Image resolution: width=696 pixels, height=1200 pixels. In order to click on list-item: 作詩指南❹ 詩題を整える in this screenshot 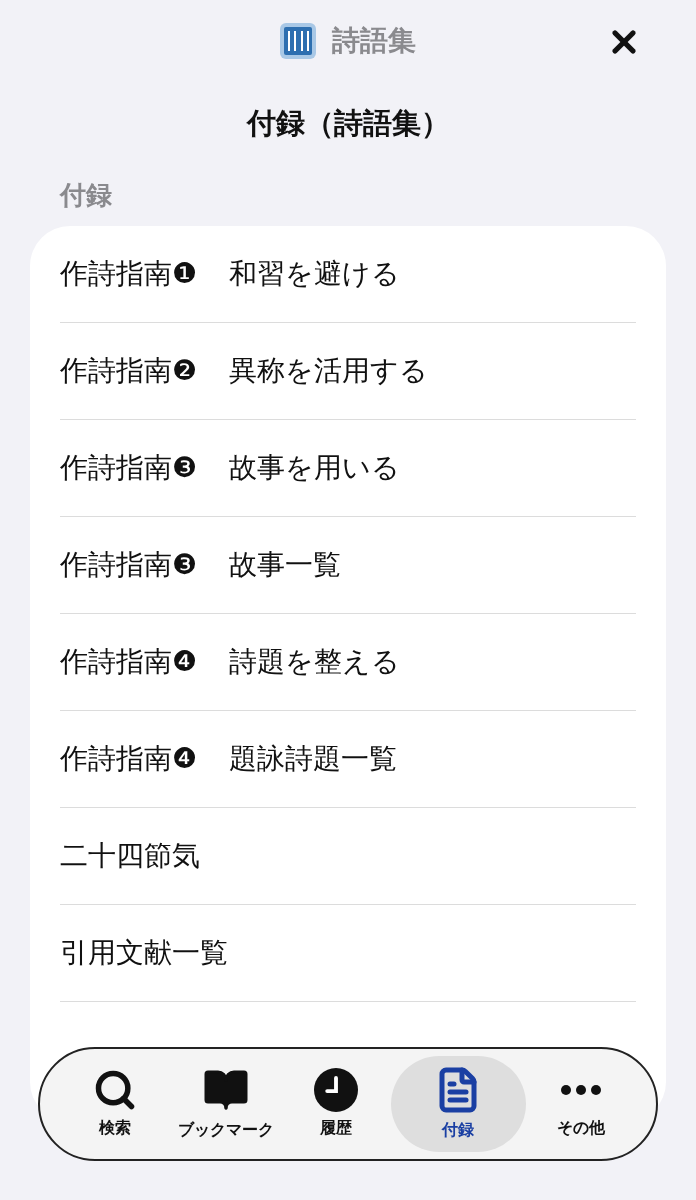, I will do `click(348, 662)`.